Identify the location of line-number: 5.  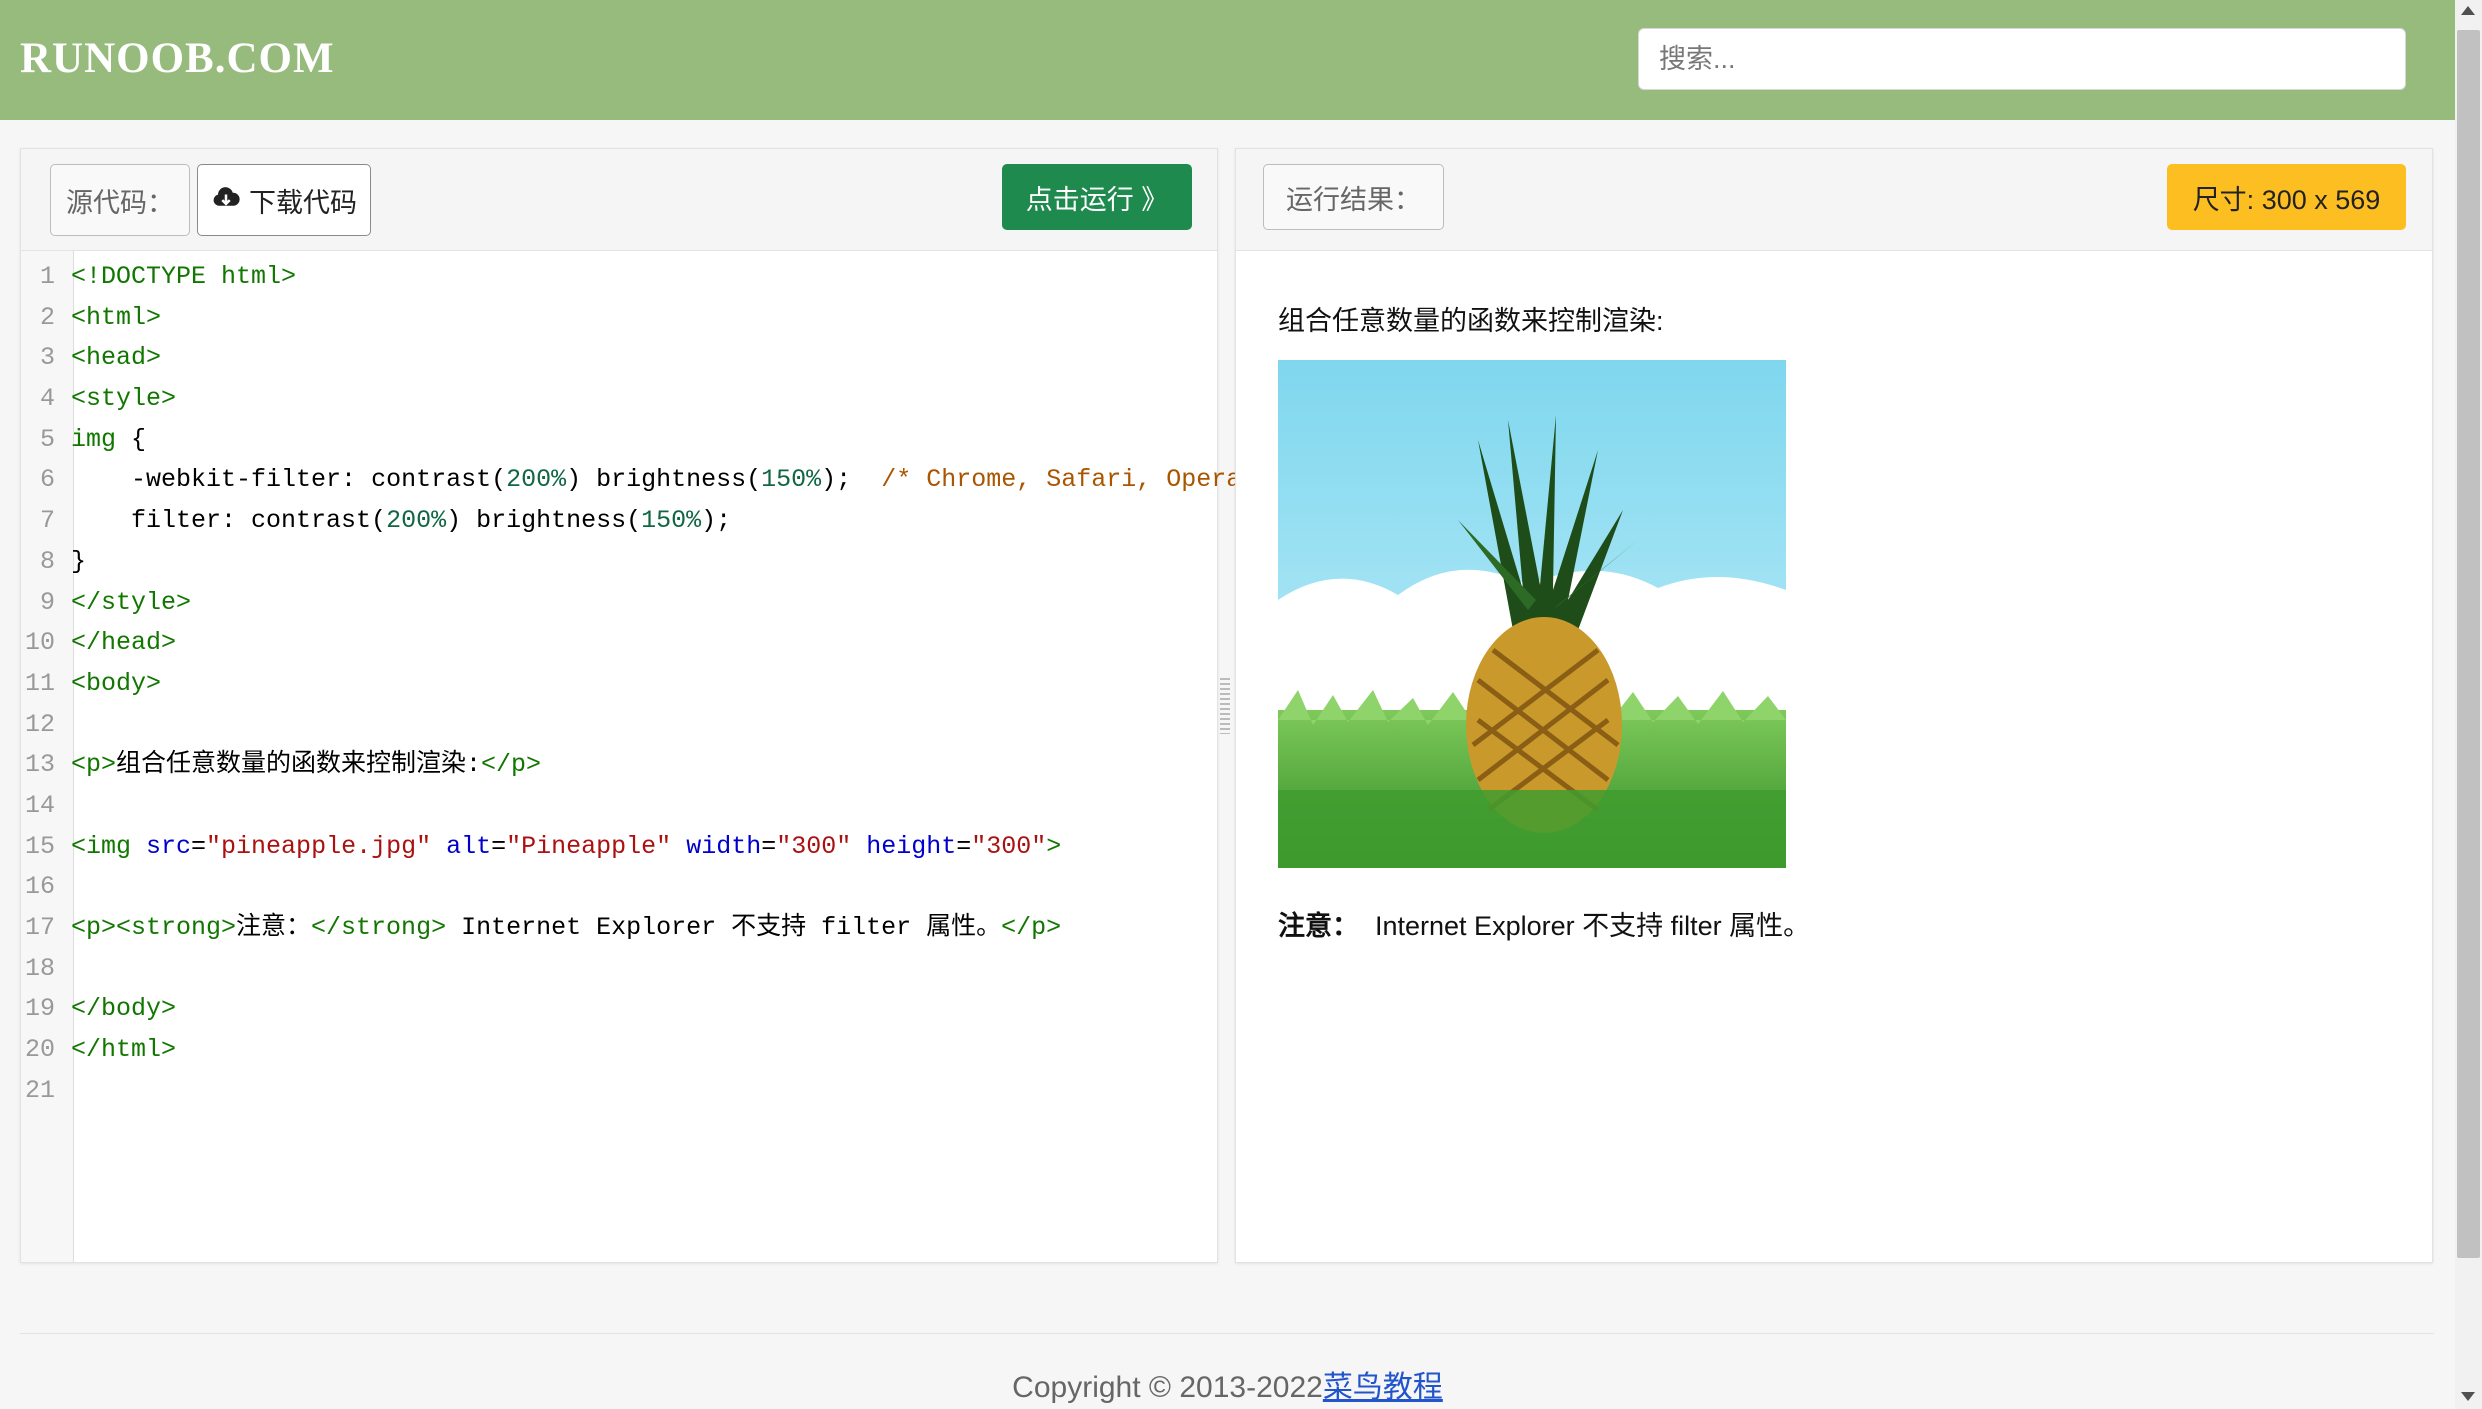
(47, 439).